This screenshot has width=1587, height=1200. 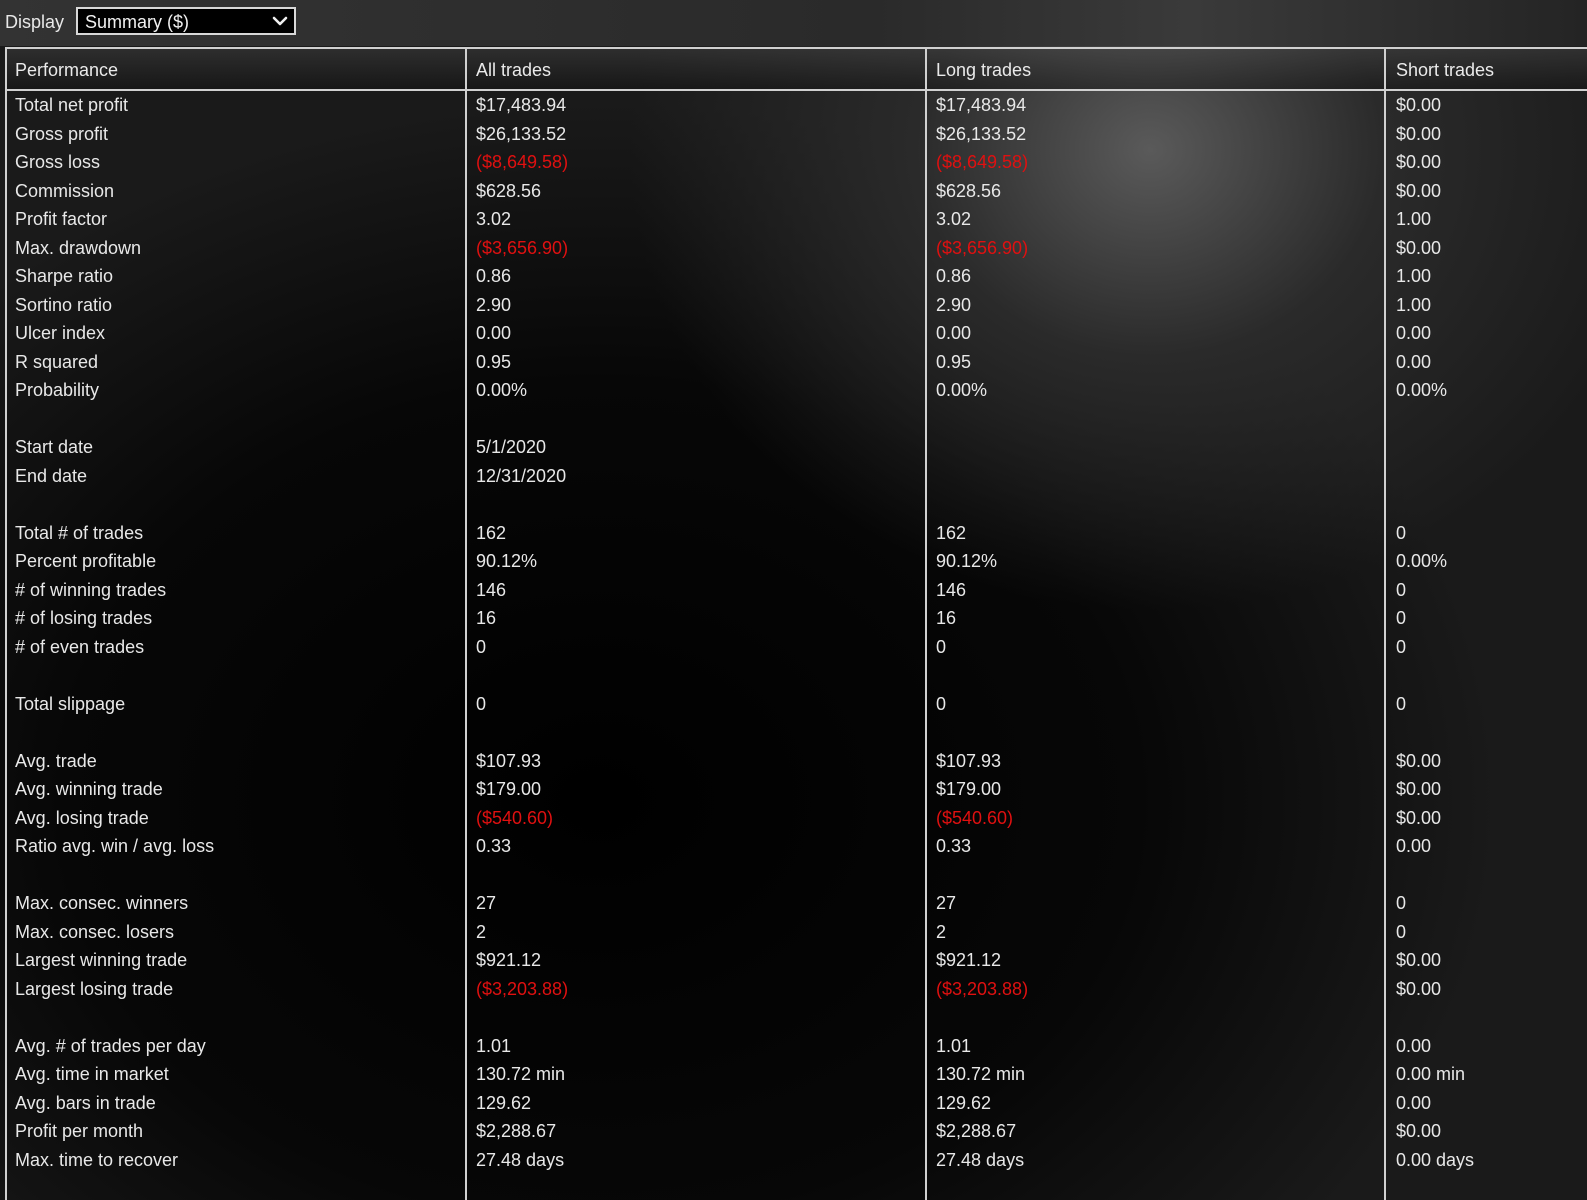 What do you see at coordinates (72, 105) in the screenshot?
I see `row-label: Total net profit` at bounding box center [72, 105].